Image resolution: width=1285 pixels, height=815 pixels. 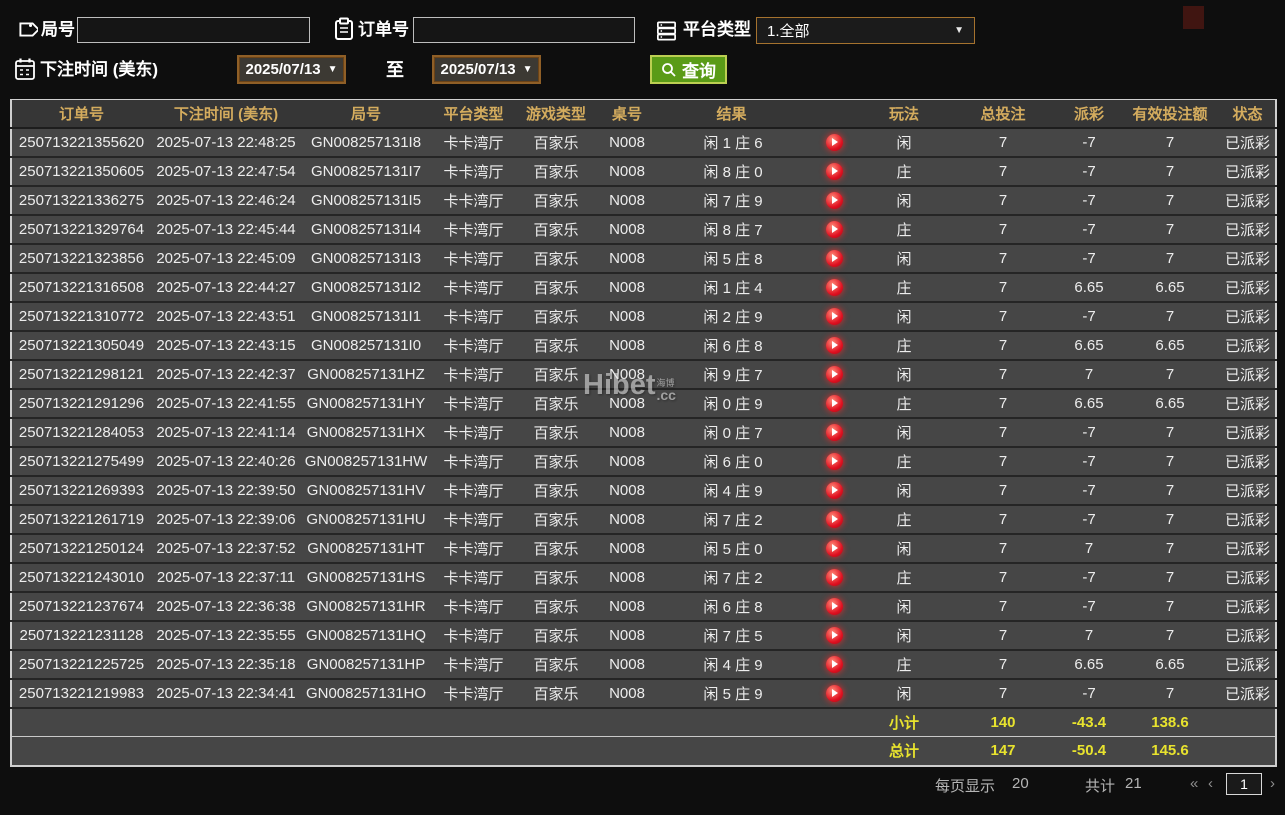 What do you see at coordinates (226, 142) in the screenshot?
I see `cell-bet-time: 2025-07-13 22:48:25` at bounding box center [226, 142].